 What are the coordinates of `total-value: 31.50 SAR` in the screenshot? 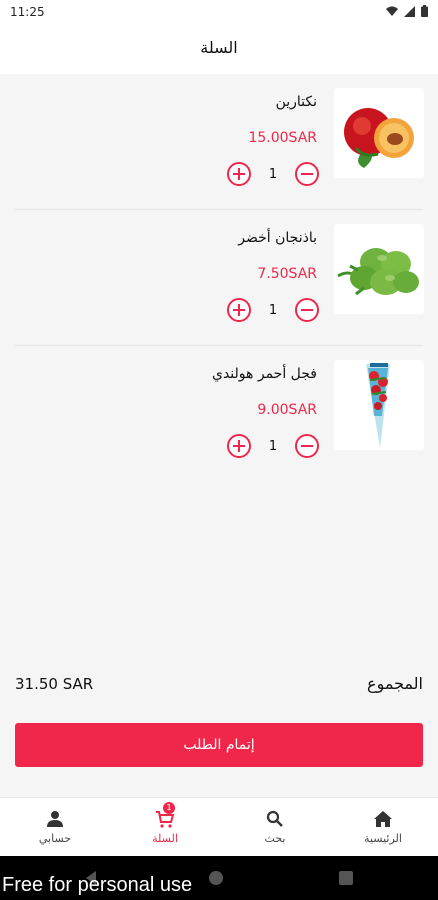 It's located at (54, 684).